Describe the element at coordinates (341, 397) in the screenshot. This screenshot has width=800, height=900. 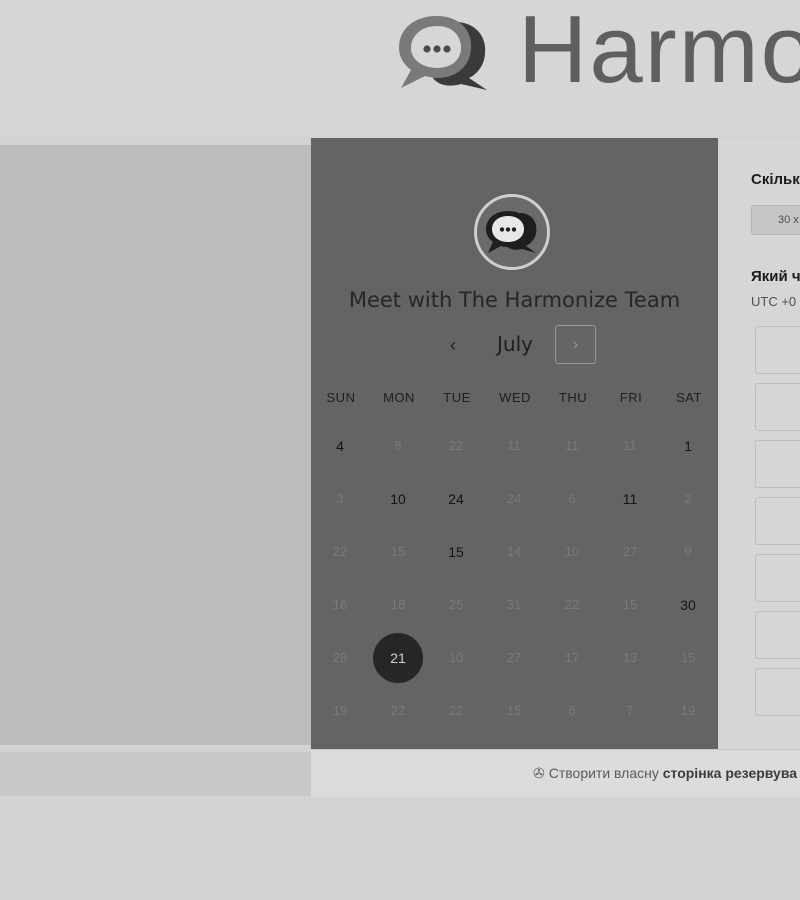
I see `weekday-label: SUN` at that location.